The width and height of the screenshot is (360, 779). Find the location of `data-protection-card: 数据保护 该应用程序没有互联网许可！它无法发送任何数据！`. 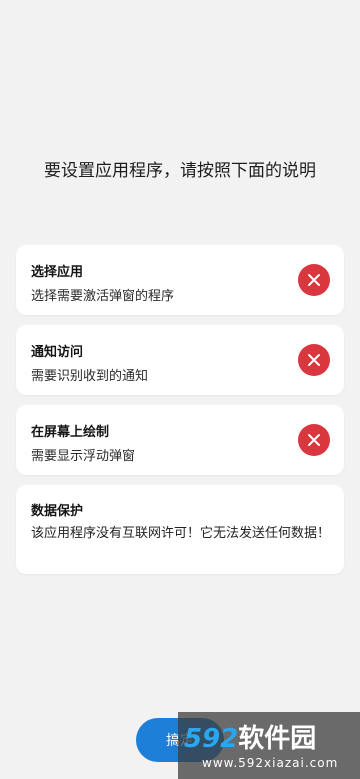

data-protection-card: 数据保护 该应用程序没有互联网许可！它无法发送任何数据！ is located at coordinates (180, 529).